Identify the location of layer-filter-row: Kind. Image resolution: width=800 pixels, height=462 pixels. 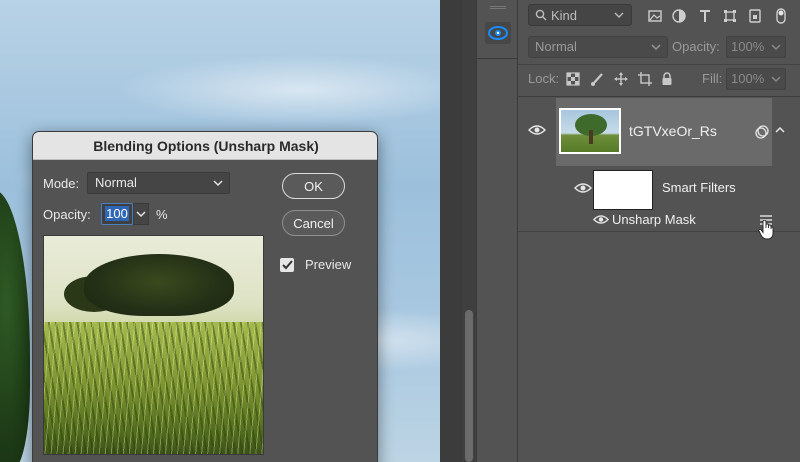
(659, 16).